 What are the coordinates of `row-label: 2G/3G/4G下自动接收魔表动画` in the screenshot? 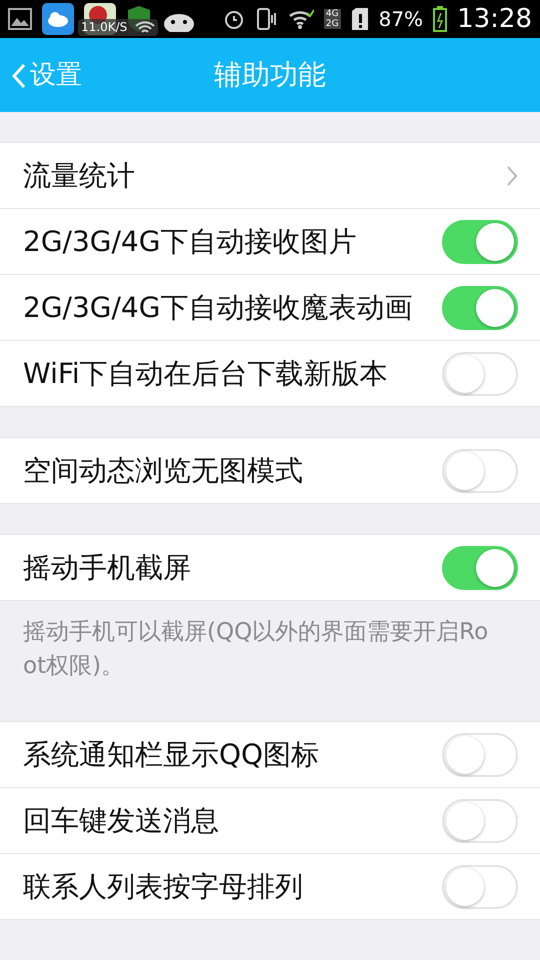 It's located at (217, 308).